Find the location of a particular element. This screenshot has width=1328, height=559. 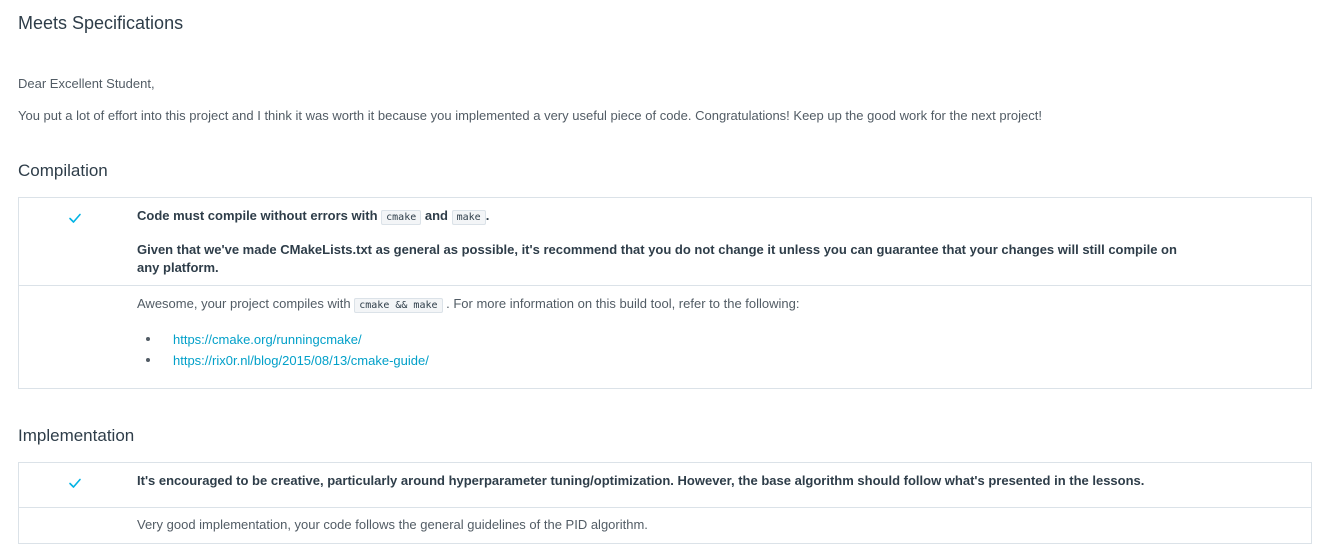

code-snippet-cmake-make: cmake && make is located at coordinates (398, 305).